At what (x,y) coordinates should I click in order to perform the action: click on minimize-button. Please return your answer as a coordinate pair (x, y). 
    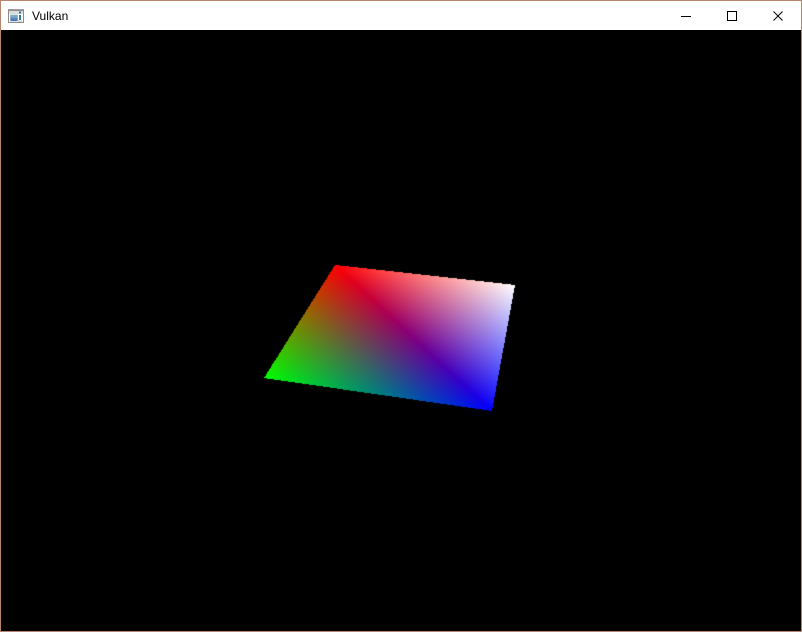
    Looking at the image, I should click on (686, 15).